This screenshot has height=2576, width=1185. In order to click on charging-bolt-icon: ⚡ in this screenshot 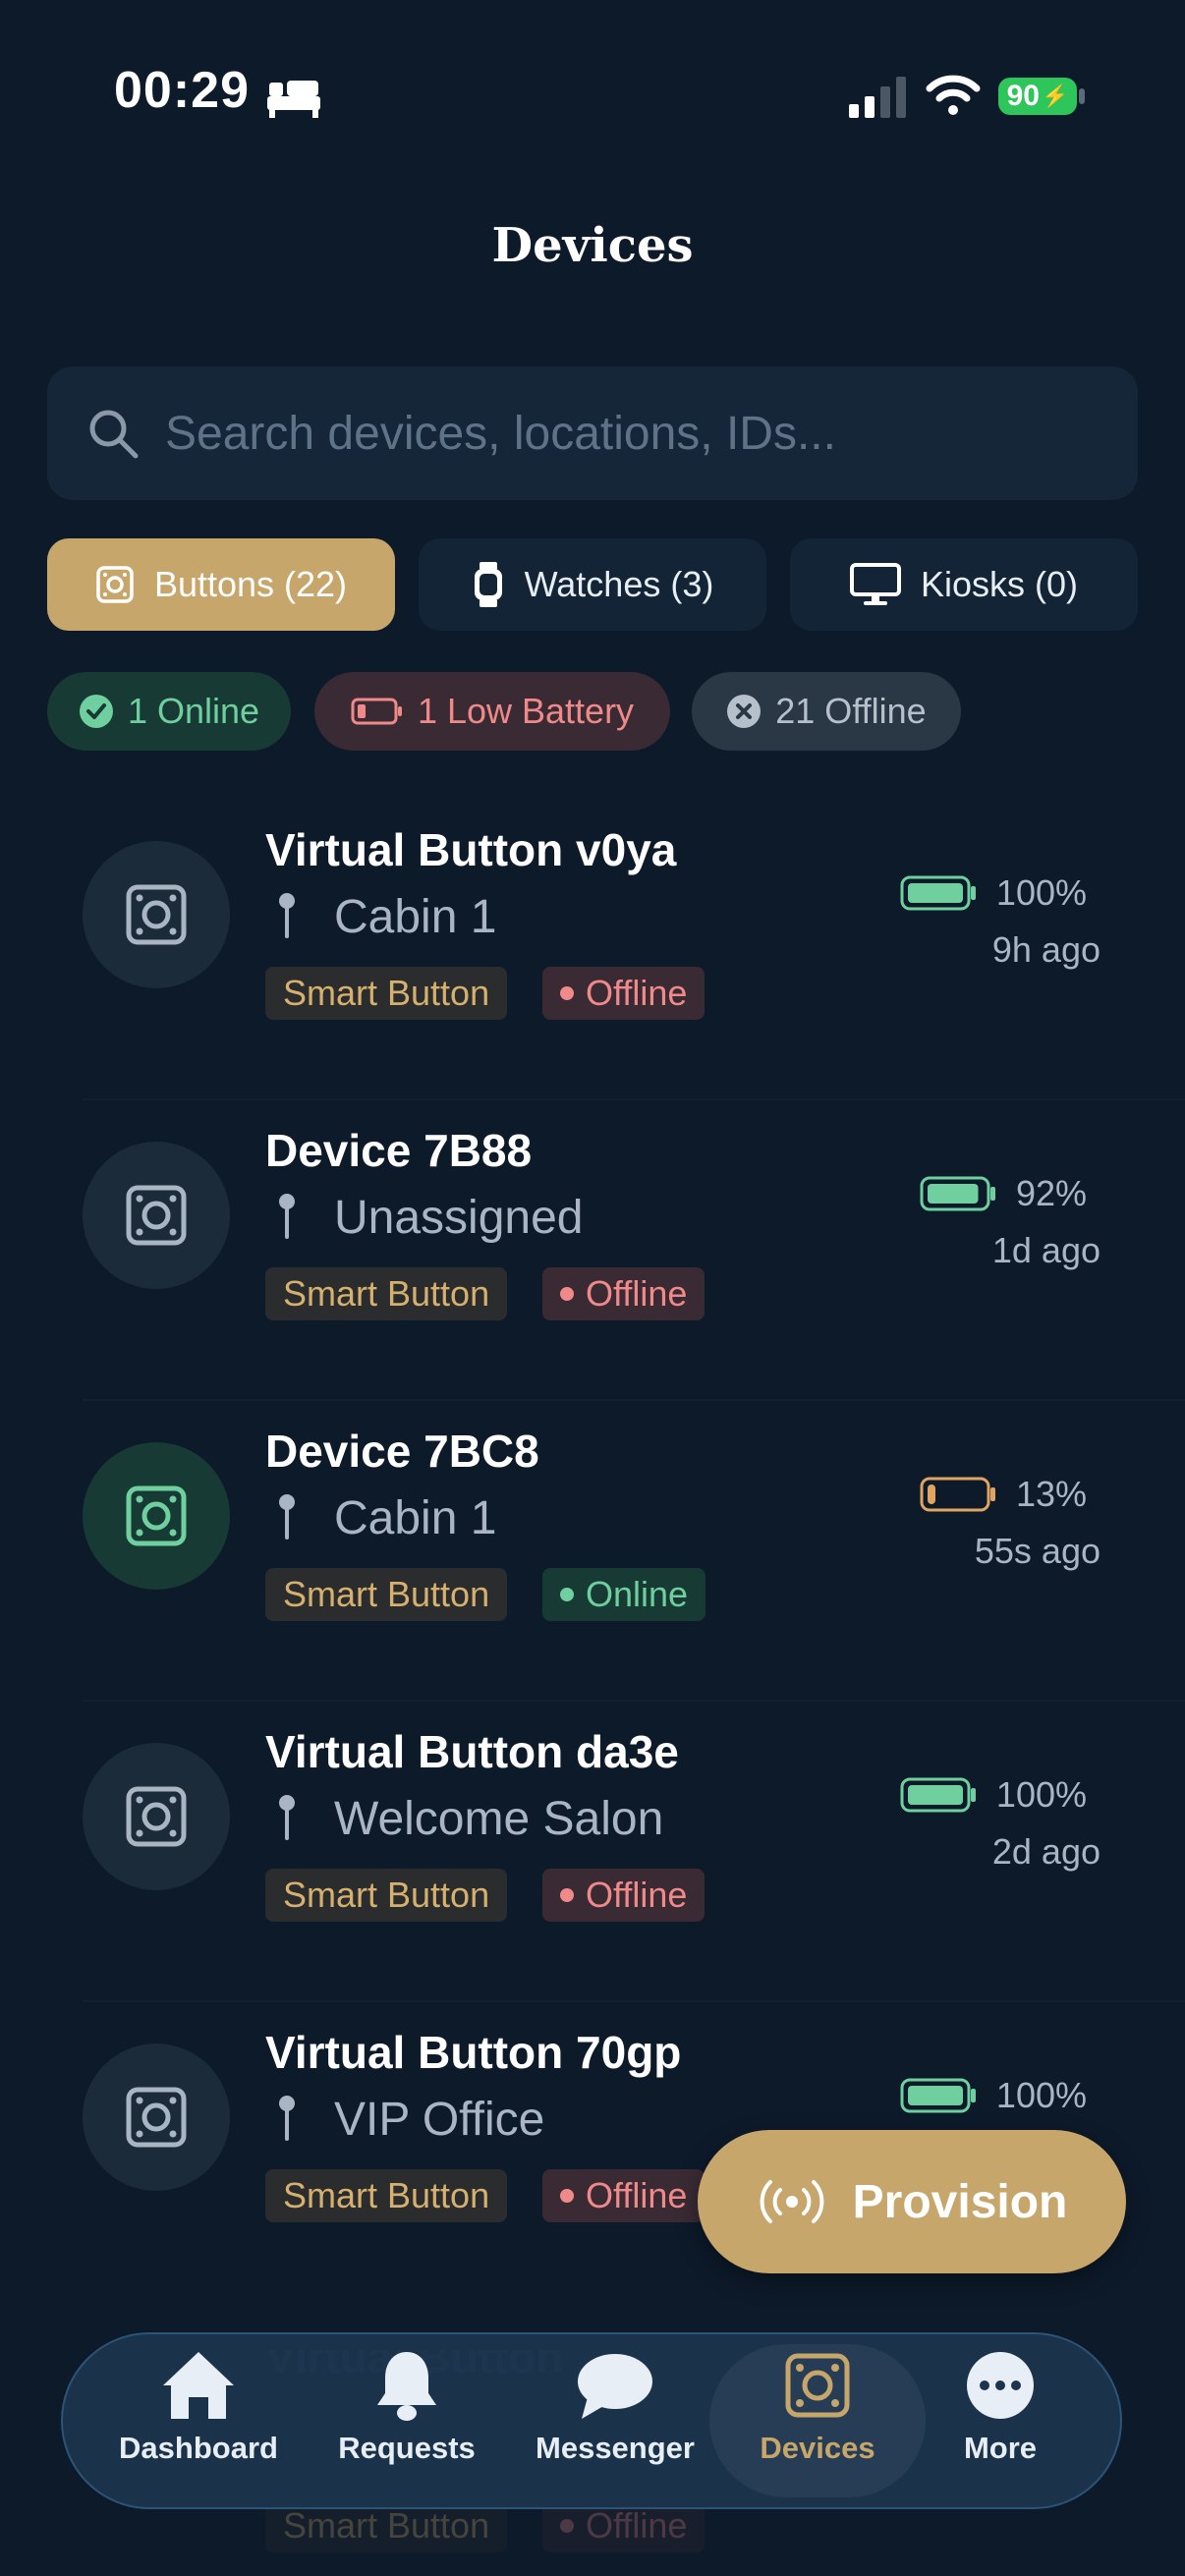, I will do `click(1055, 96)`.